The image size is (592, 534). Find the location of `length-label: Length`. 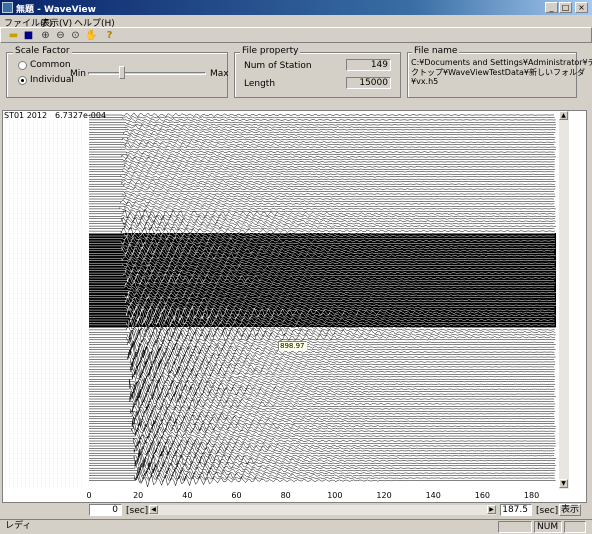

length-label: Length is located at coordinates (260, 84).